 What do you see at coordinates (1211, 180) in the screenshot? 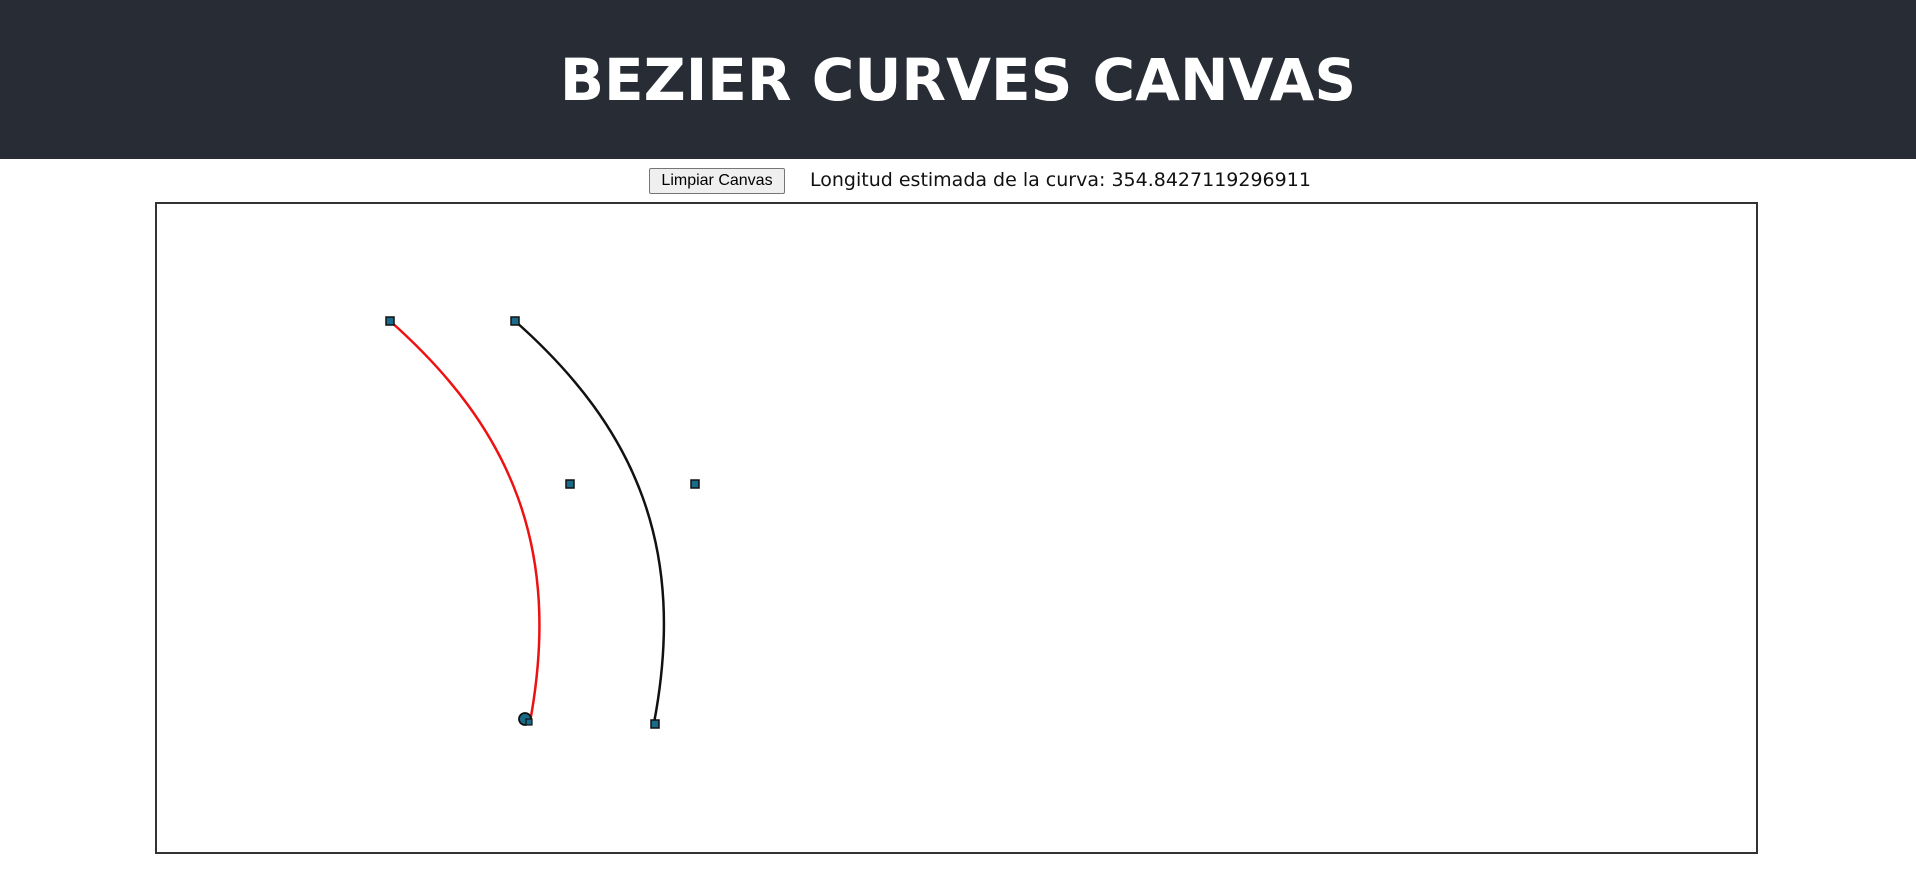
I see `curve-length-value: 354.8427119296911` at bounding box center [1211, 180].